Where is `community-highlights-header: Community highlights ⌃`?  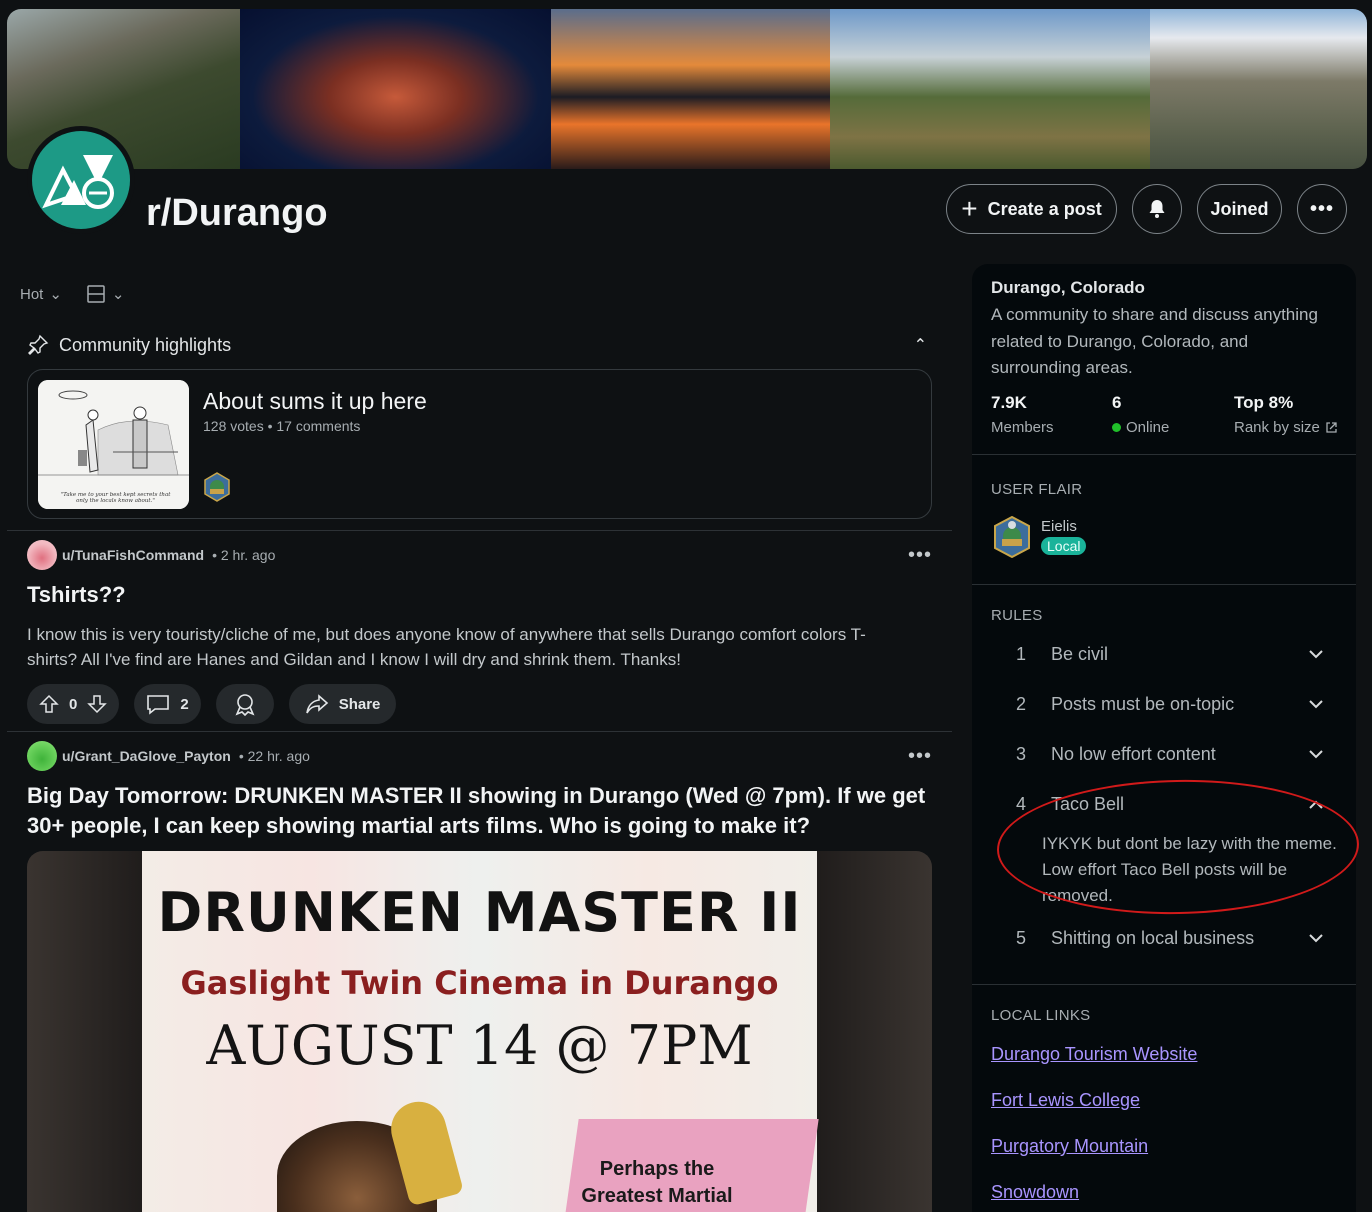
community-highlights-header: Community highlights ⌃ is located at coordinates (477, 345).